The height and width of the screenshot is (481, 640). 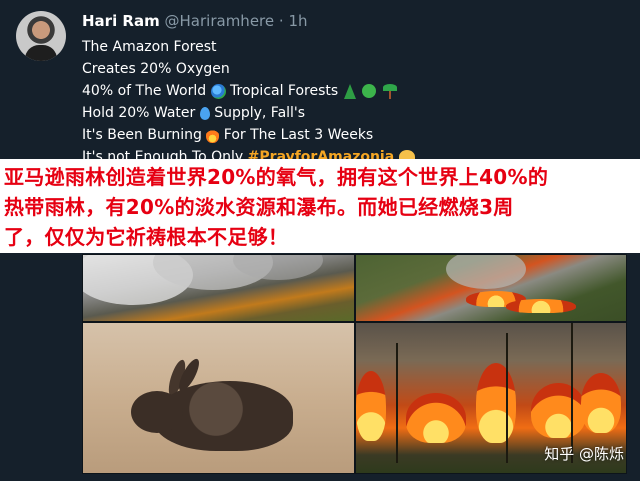 What do you see at coordinates (220, 21) in the screenshot?
I see `author-handle: @Hariramhere` at bounding box center [220, 21].